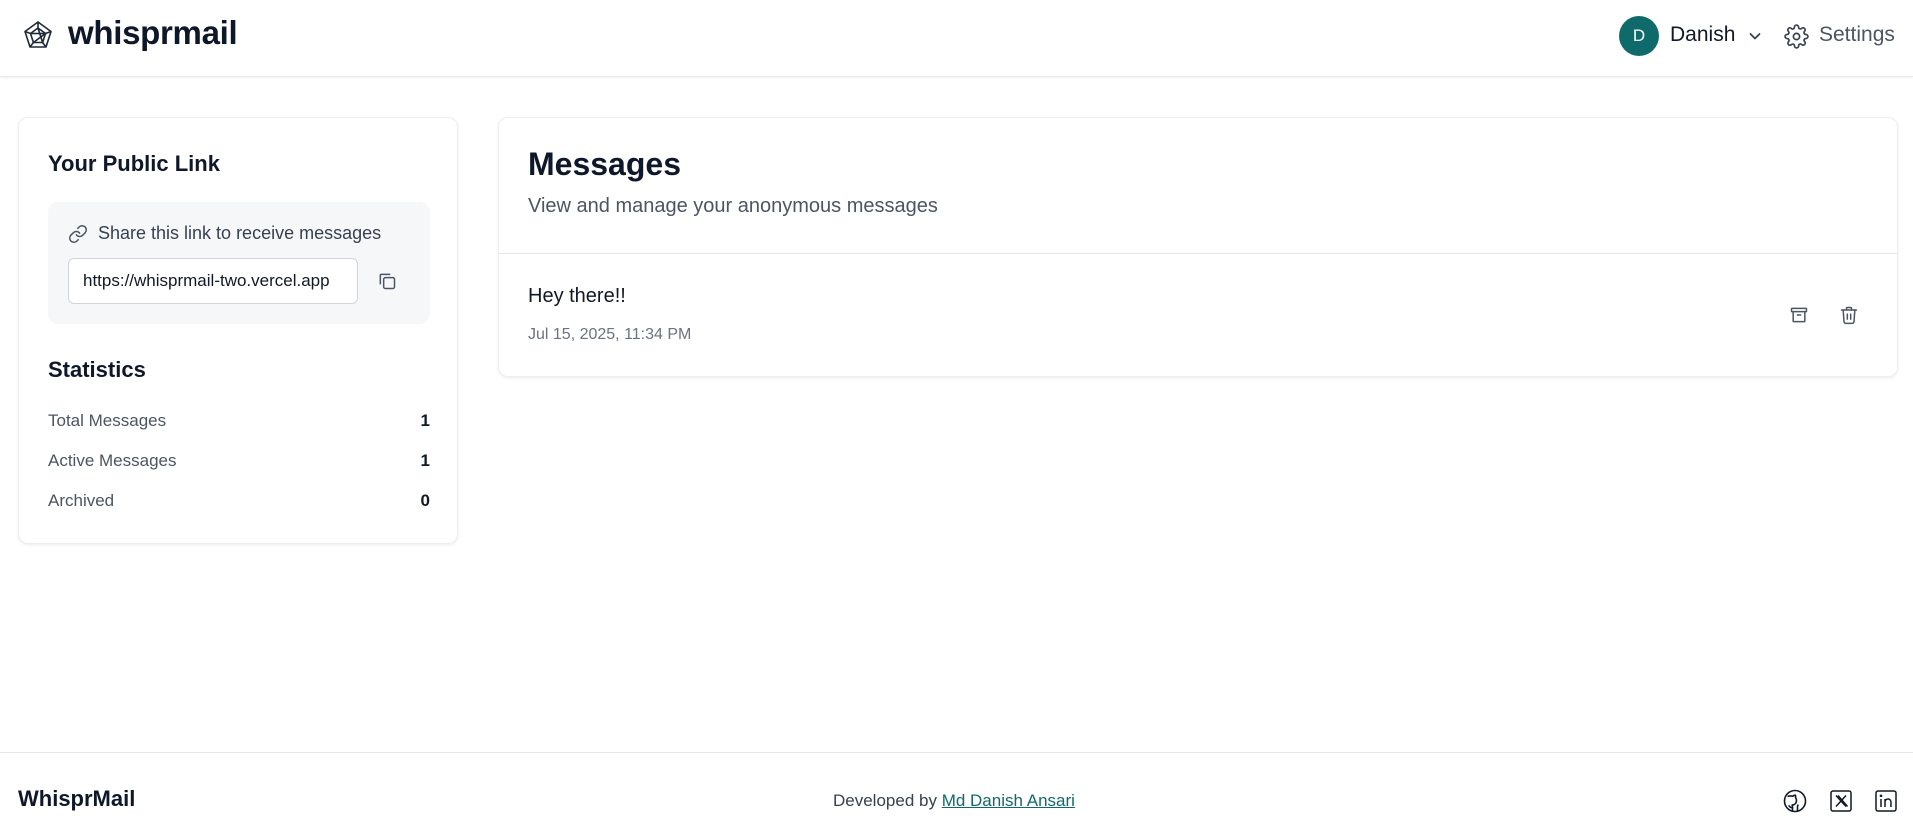 This screenshot has width=1913, height=821. I want to click on copy-icon, so click(387, 281).